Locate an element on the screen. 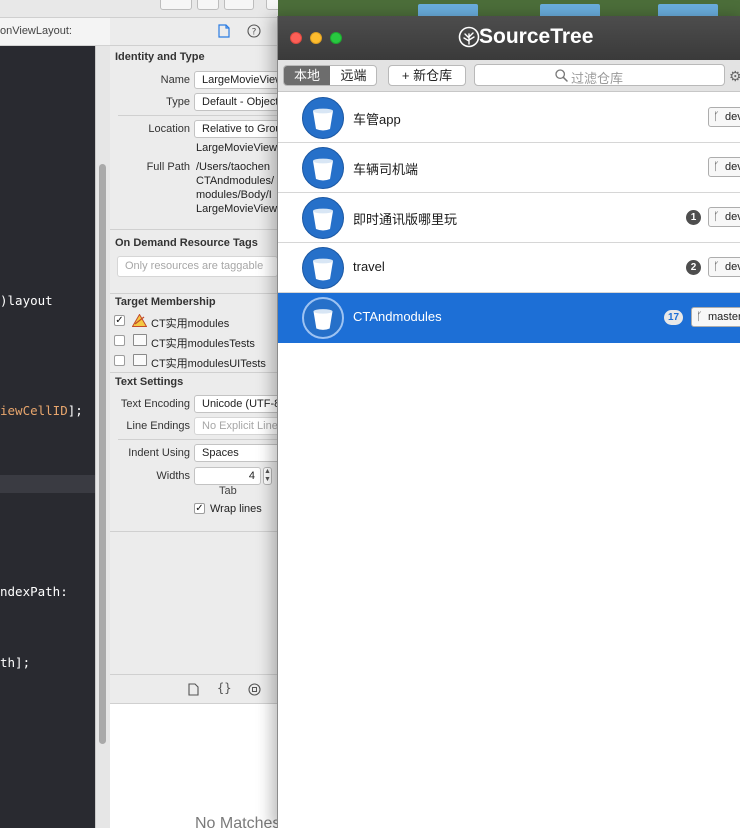 The image size is (740, 828). inspector-tabs: ? is located at coordinates (194, 32).